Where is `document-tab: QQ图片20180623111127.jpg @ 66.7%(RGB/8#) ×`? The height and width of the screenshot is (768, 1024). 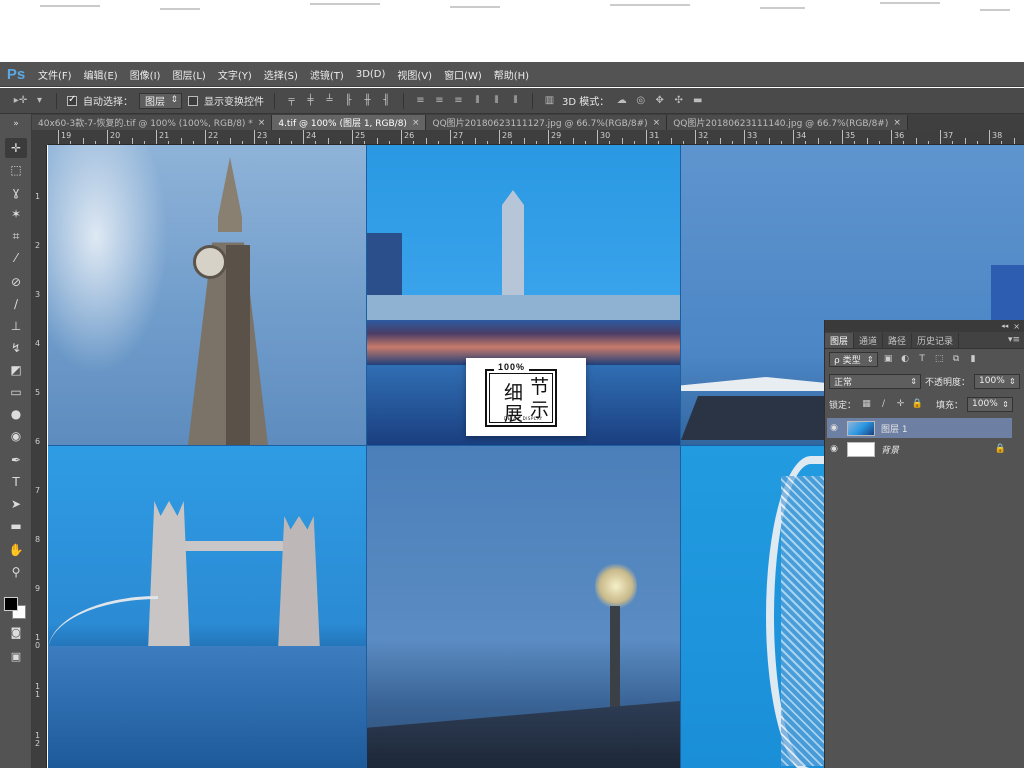
document-tab: QQ图片20180623111127.jpg @ 66.7%(RGB/8#) × is located at coordinates (547, 122).